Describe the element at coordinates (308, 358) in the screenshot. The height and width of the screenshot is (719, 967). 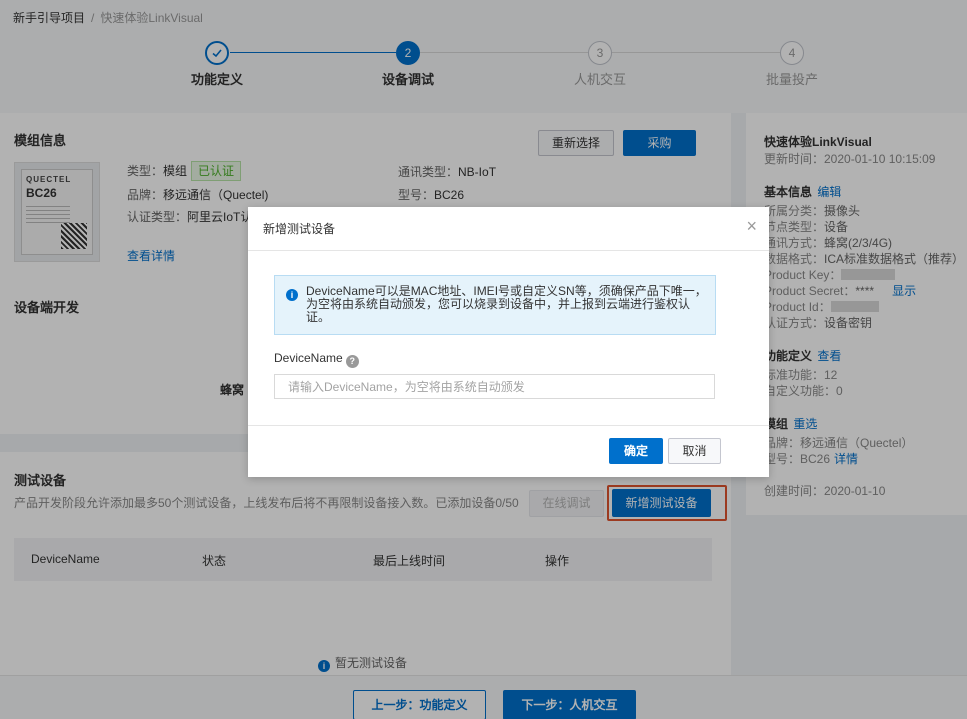
I see `devicename-label-text: DeviceName` at that location.